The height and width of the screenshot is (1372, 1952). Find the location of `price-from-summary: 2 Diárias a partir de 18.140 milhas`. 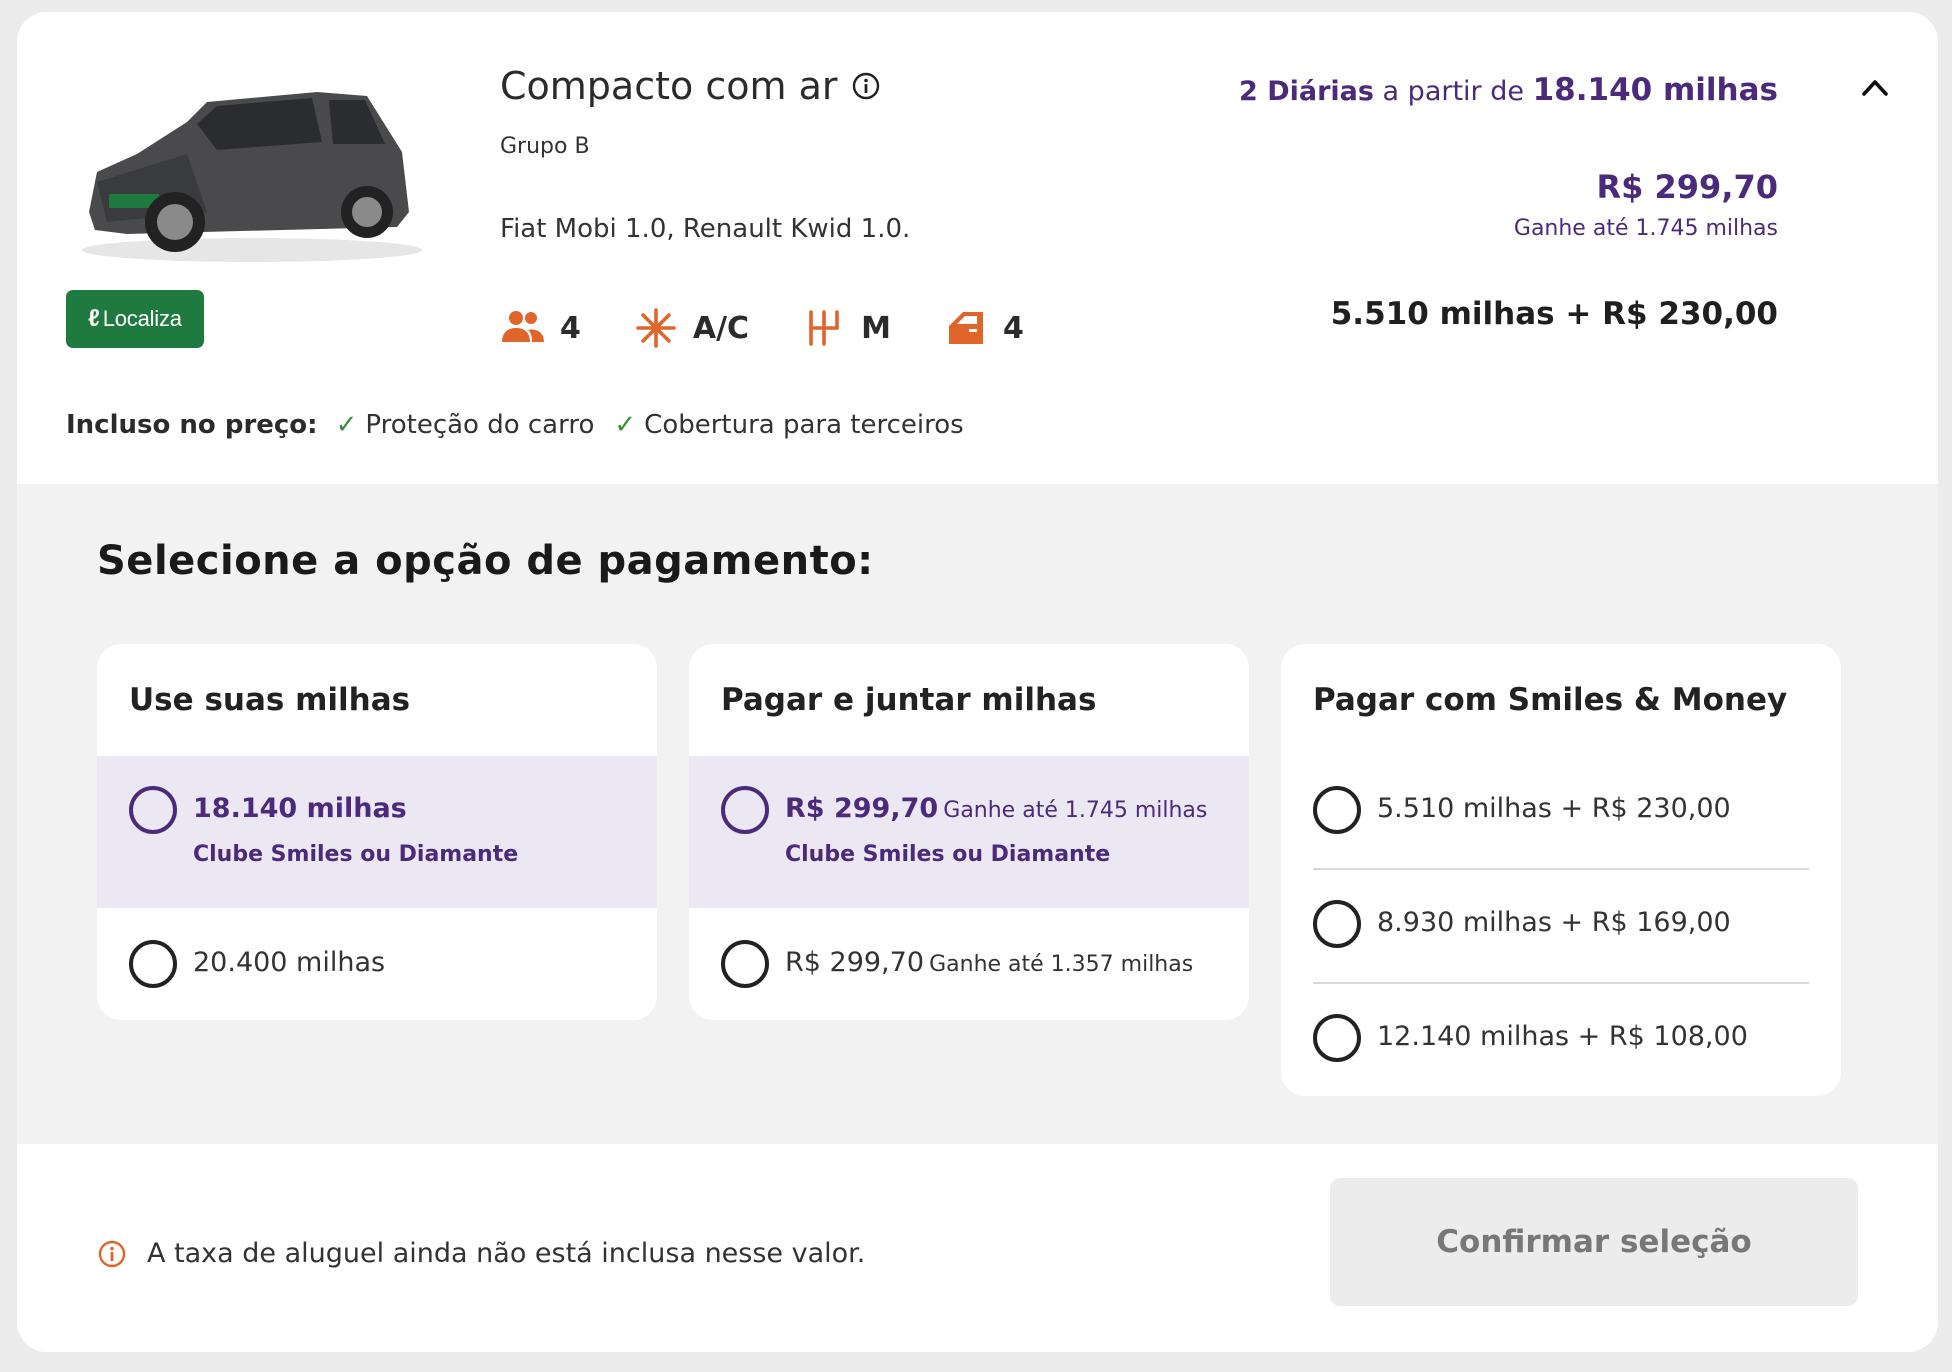

price-from-summary: 2 Diárias a partir de 18.140 milhas is located at coordinates (1508, 90).